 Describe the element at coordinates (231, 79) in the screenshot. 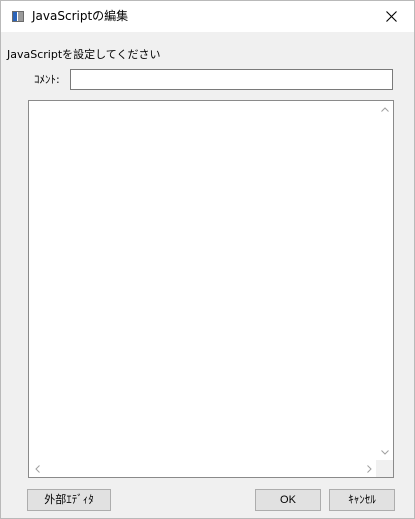

I see `comment-input` at that location.